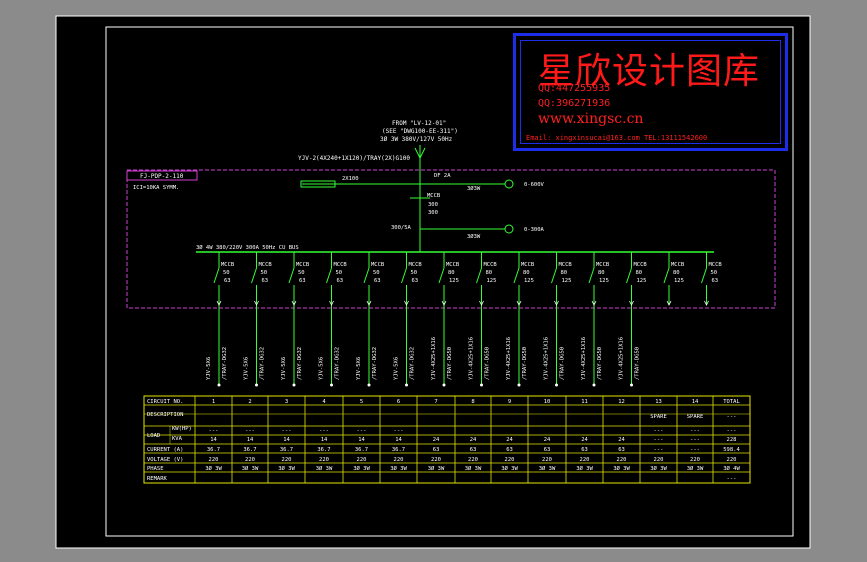 The height and width of the screenshot is (562, 867). I want to click on cell-no: 14, so click(695, 402).